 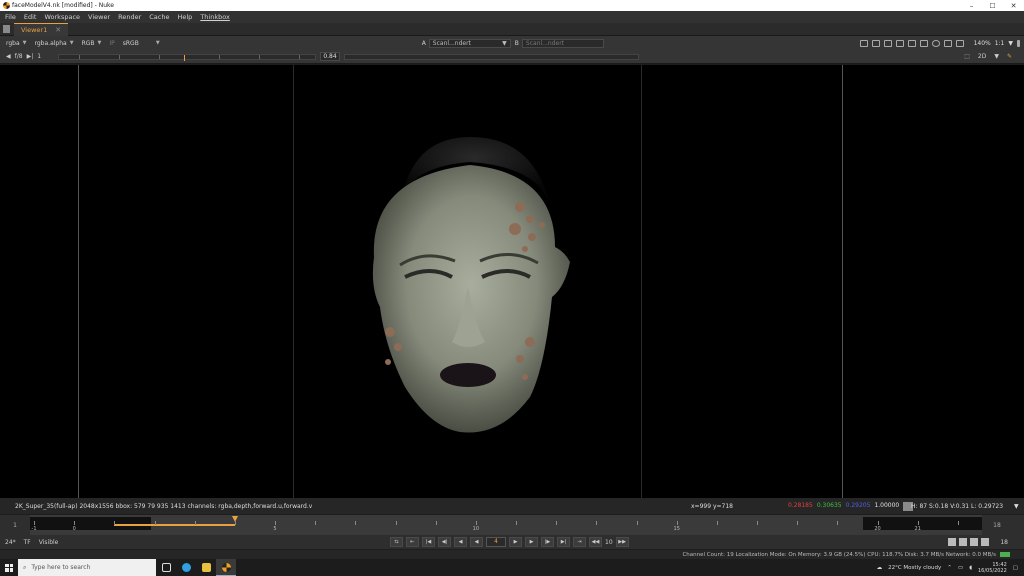 I want to click on step-forward-icon: |▶, so click(x=547, y=542).